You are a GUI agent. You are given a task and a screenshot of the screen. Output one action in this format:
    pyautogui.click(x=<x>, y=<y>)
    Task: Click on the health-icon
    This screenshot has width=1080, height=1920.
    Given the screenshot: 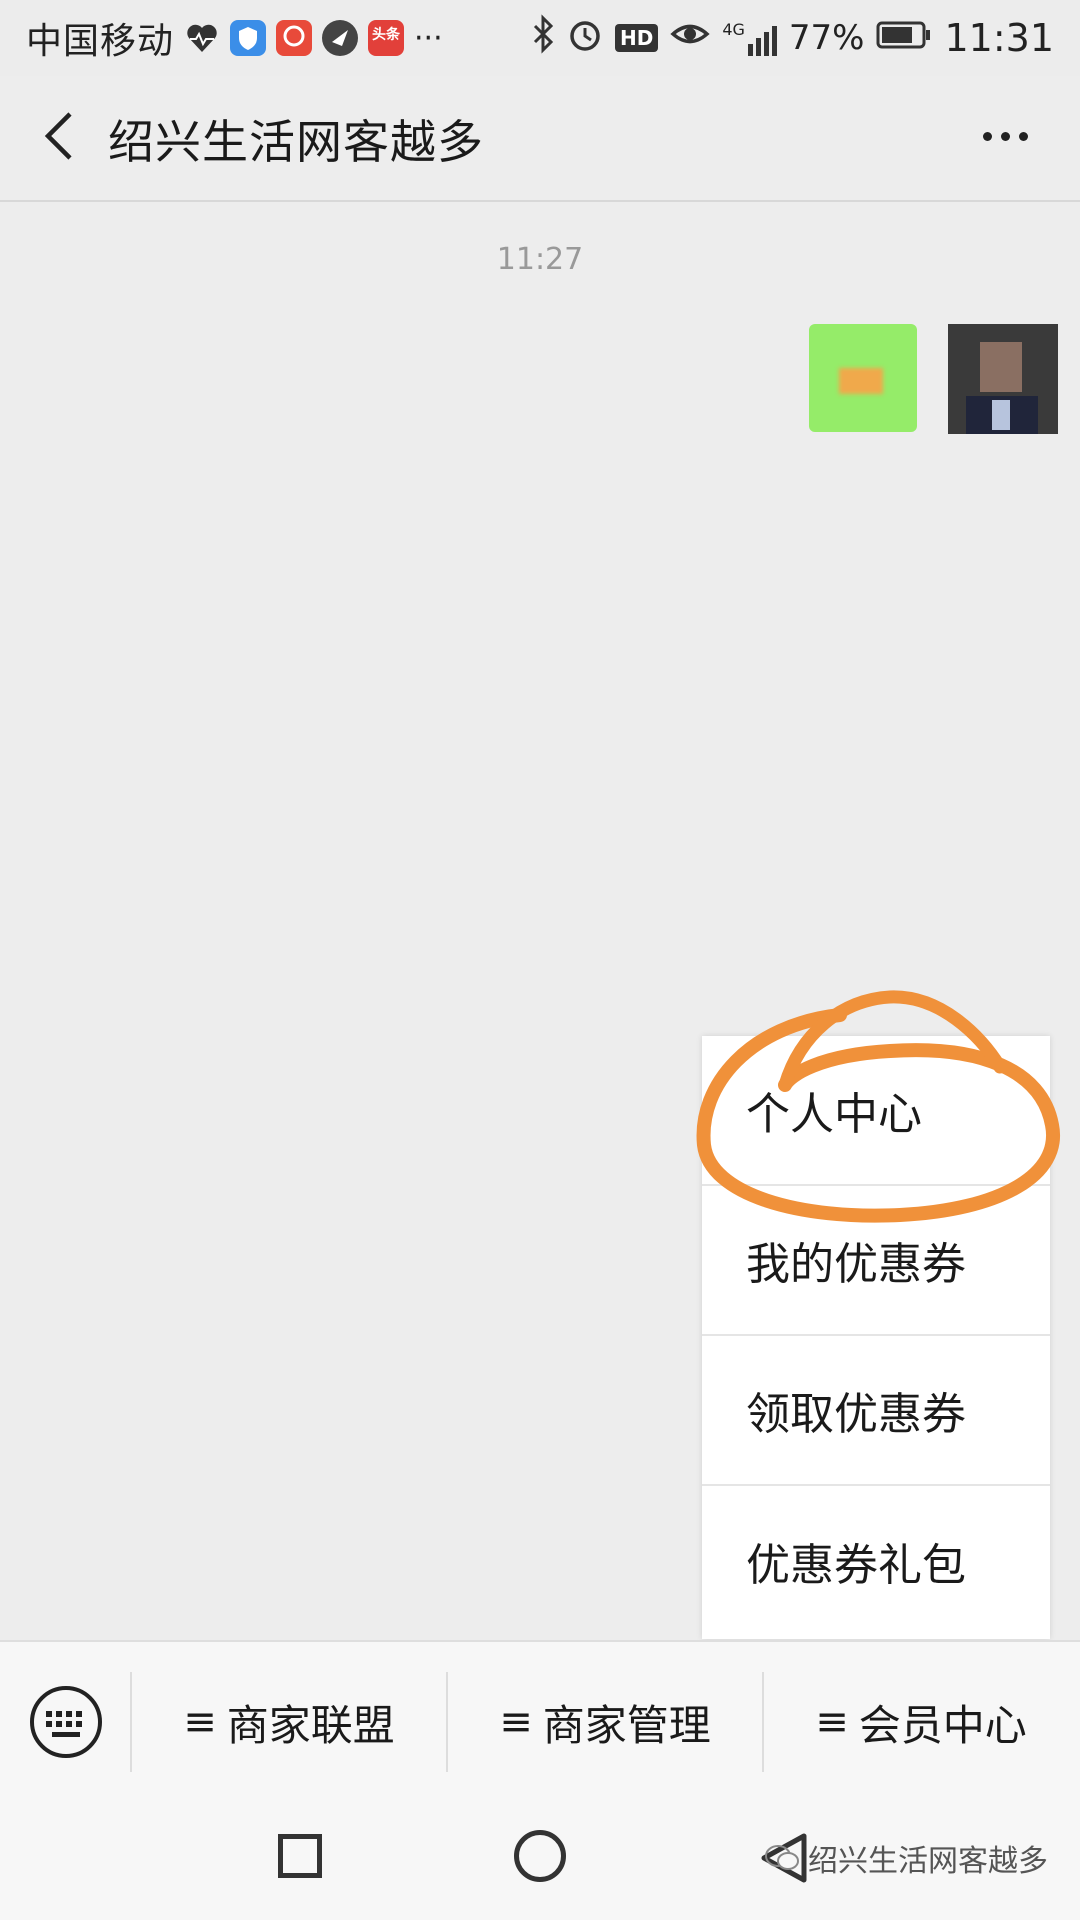 What is the action you would take?
    pyautogui.click(x=202, y=38)
    